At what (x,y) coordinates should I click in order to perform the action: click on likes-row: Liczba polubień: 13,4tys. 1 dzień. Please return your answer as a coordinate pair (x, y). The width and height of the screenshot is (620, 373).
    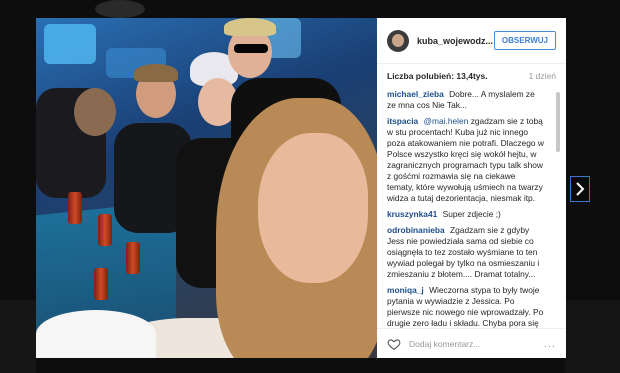
    Looking at the image, I should click on (471, 76).